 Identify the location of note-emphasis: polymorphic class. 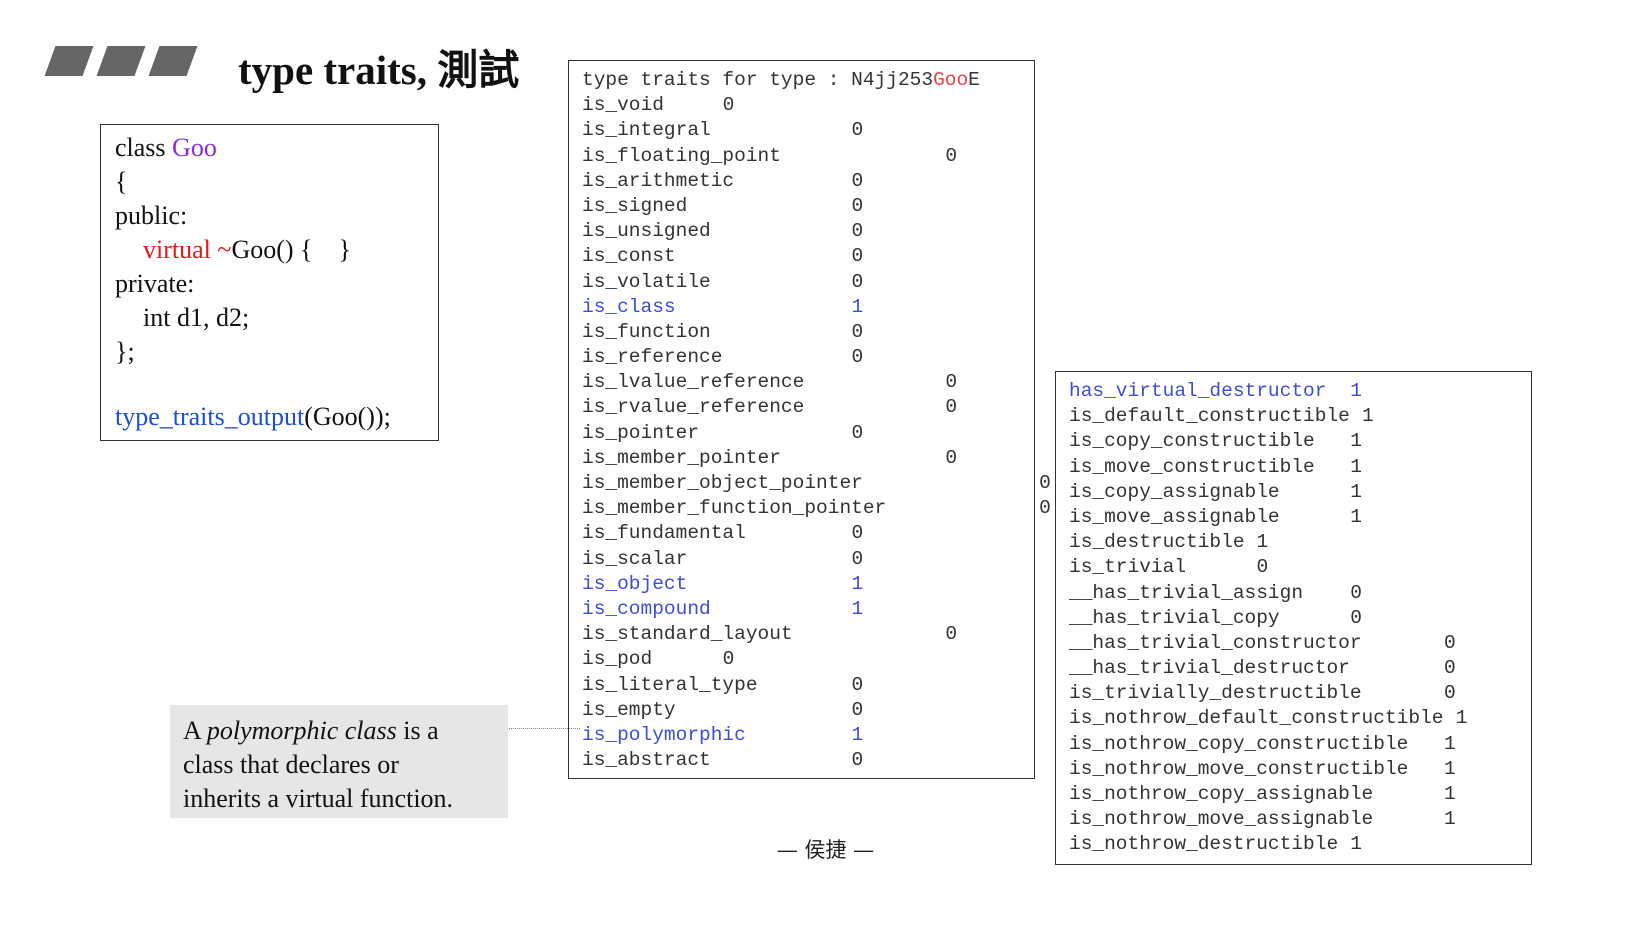
(301, 730).